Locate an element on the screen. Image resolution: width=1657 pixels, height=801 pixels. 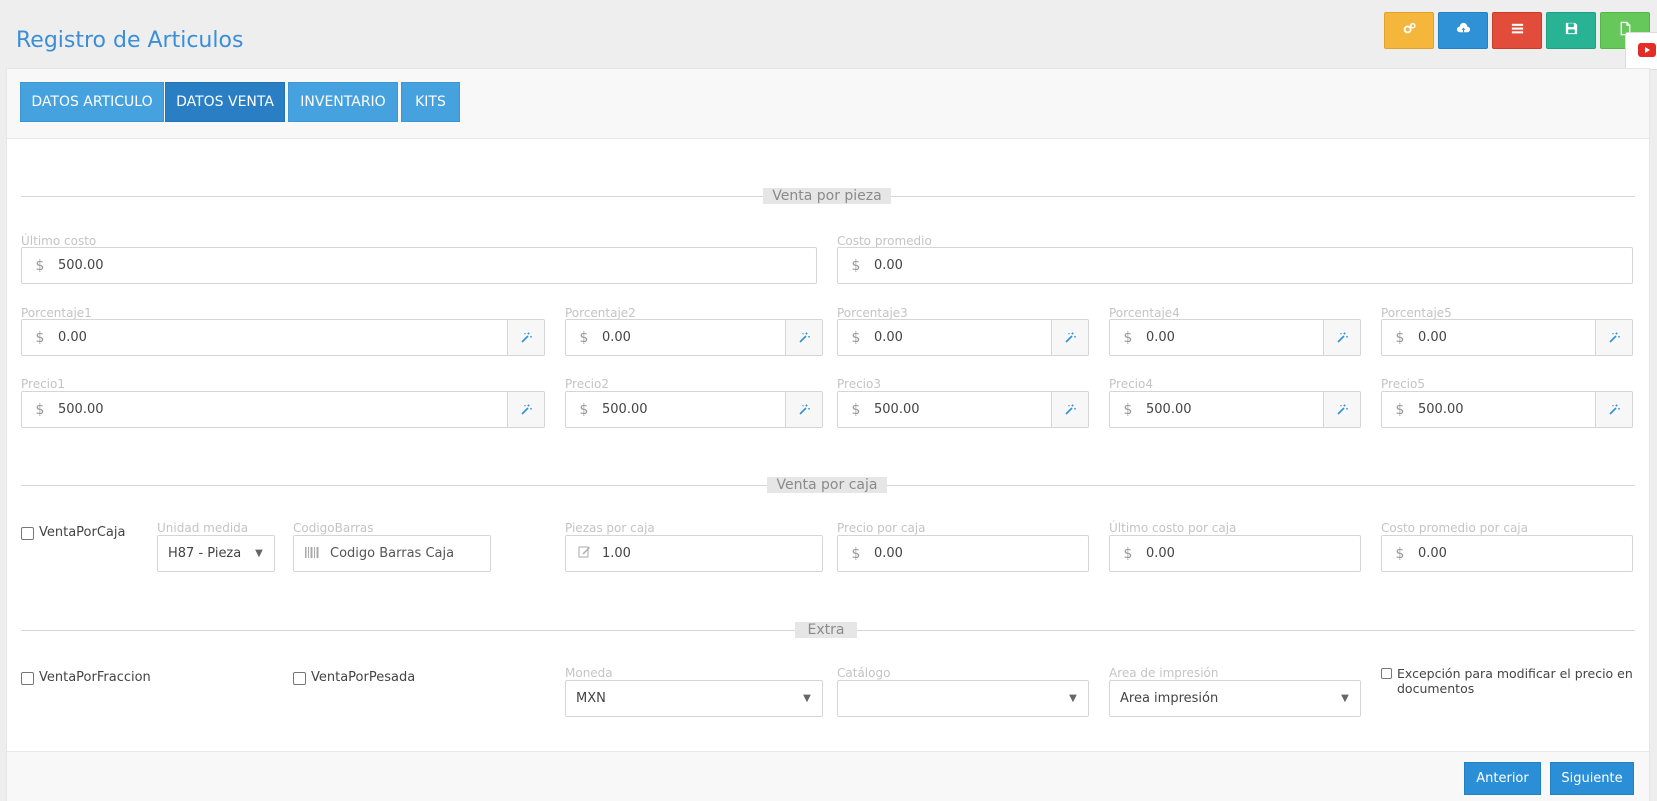
precio1-value: 500.00 is located at coordinates (81, 409).